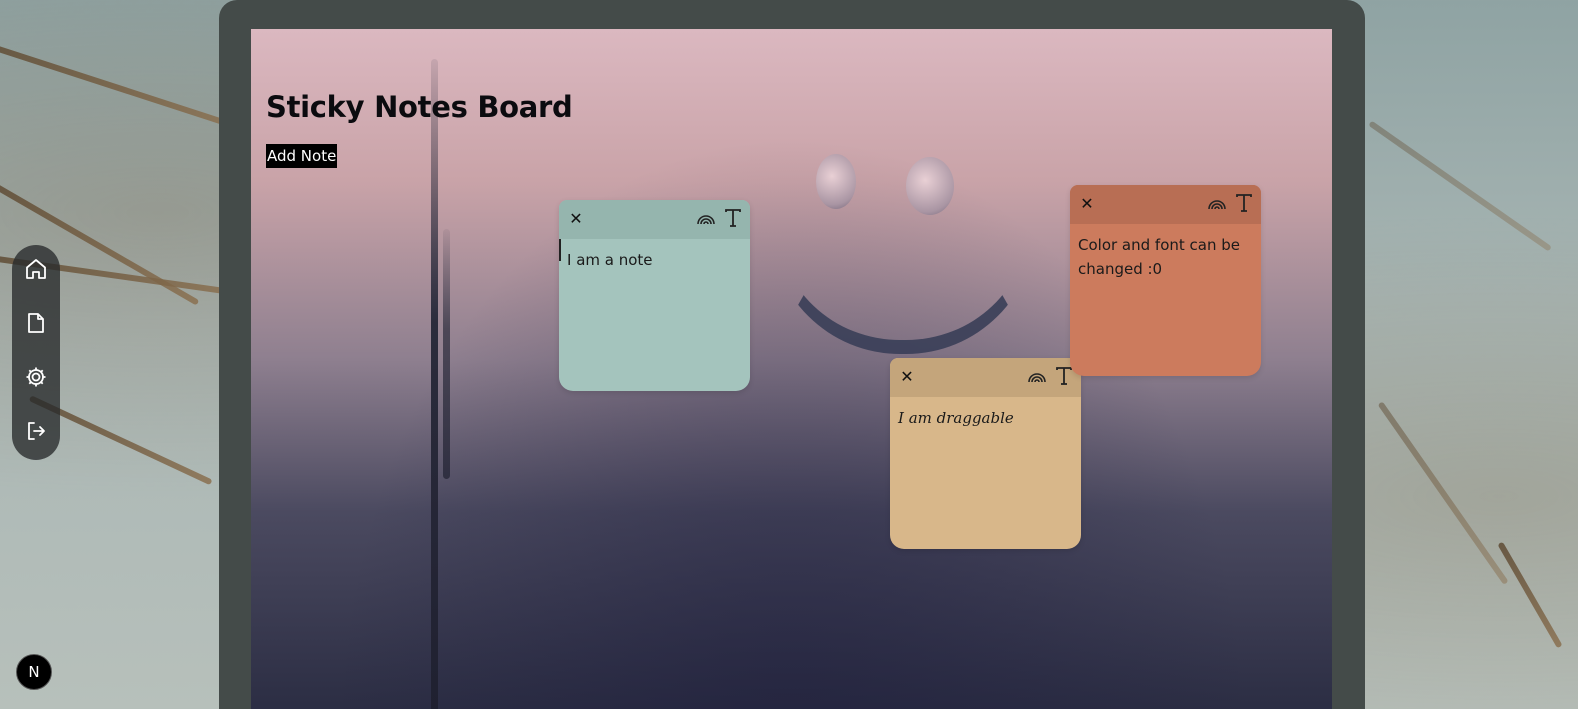  I want to click on sticky-note: ✕ I am draggable, so click(985, 453).